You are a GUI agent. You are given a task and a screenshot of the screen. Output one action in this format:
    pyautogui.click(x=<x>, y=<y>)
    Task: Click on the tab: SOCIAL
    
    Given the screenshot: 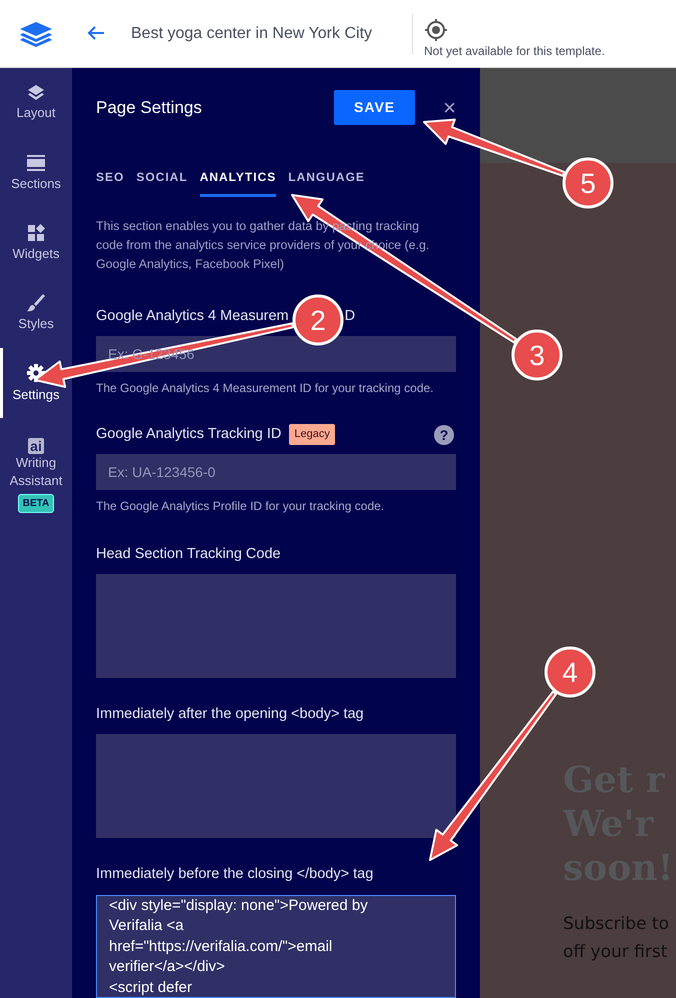 What is the action you would take?
    pyautogui.click(x=162, y=182)
    